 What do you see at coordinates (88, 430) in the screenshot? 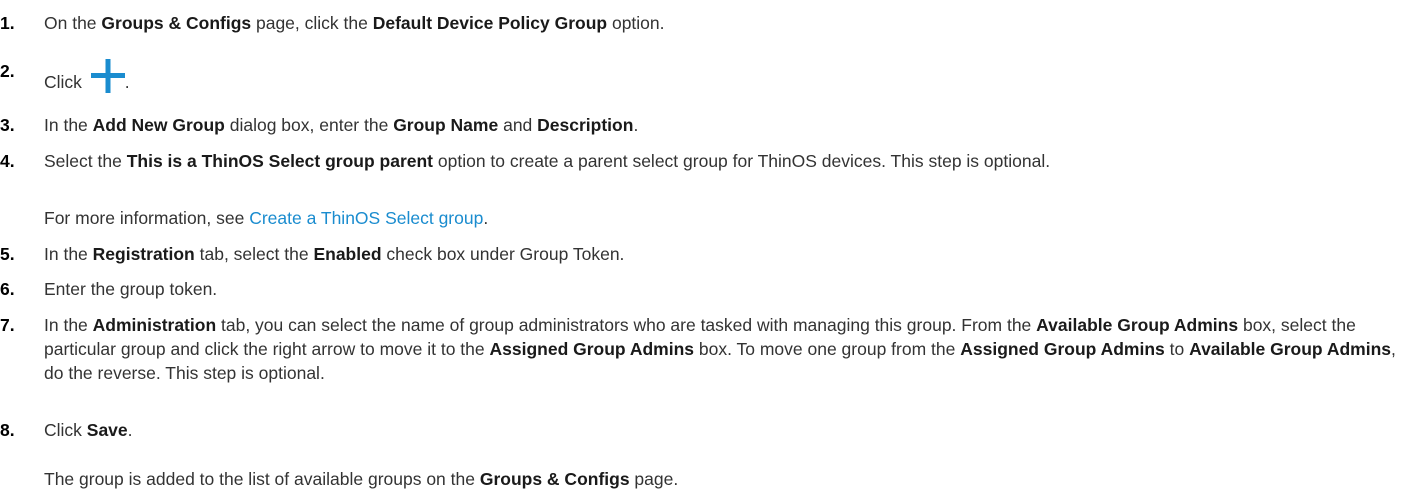
I see `step-text: Click Save.` at bounding box center [88, 430].